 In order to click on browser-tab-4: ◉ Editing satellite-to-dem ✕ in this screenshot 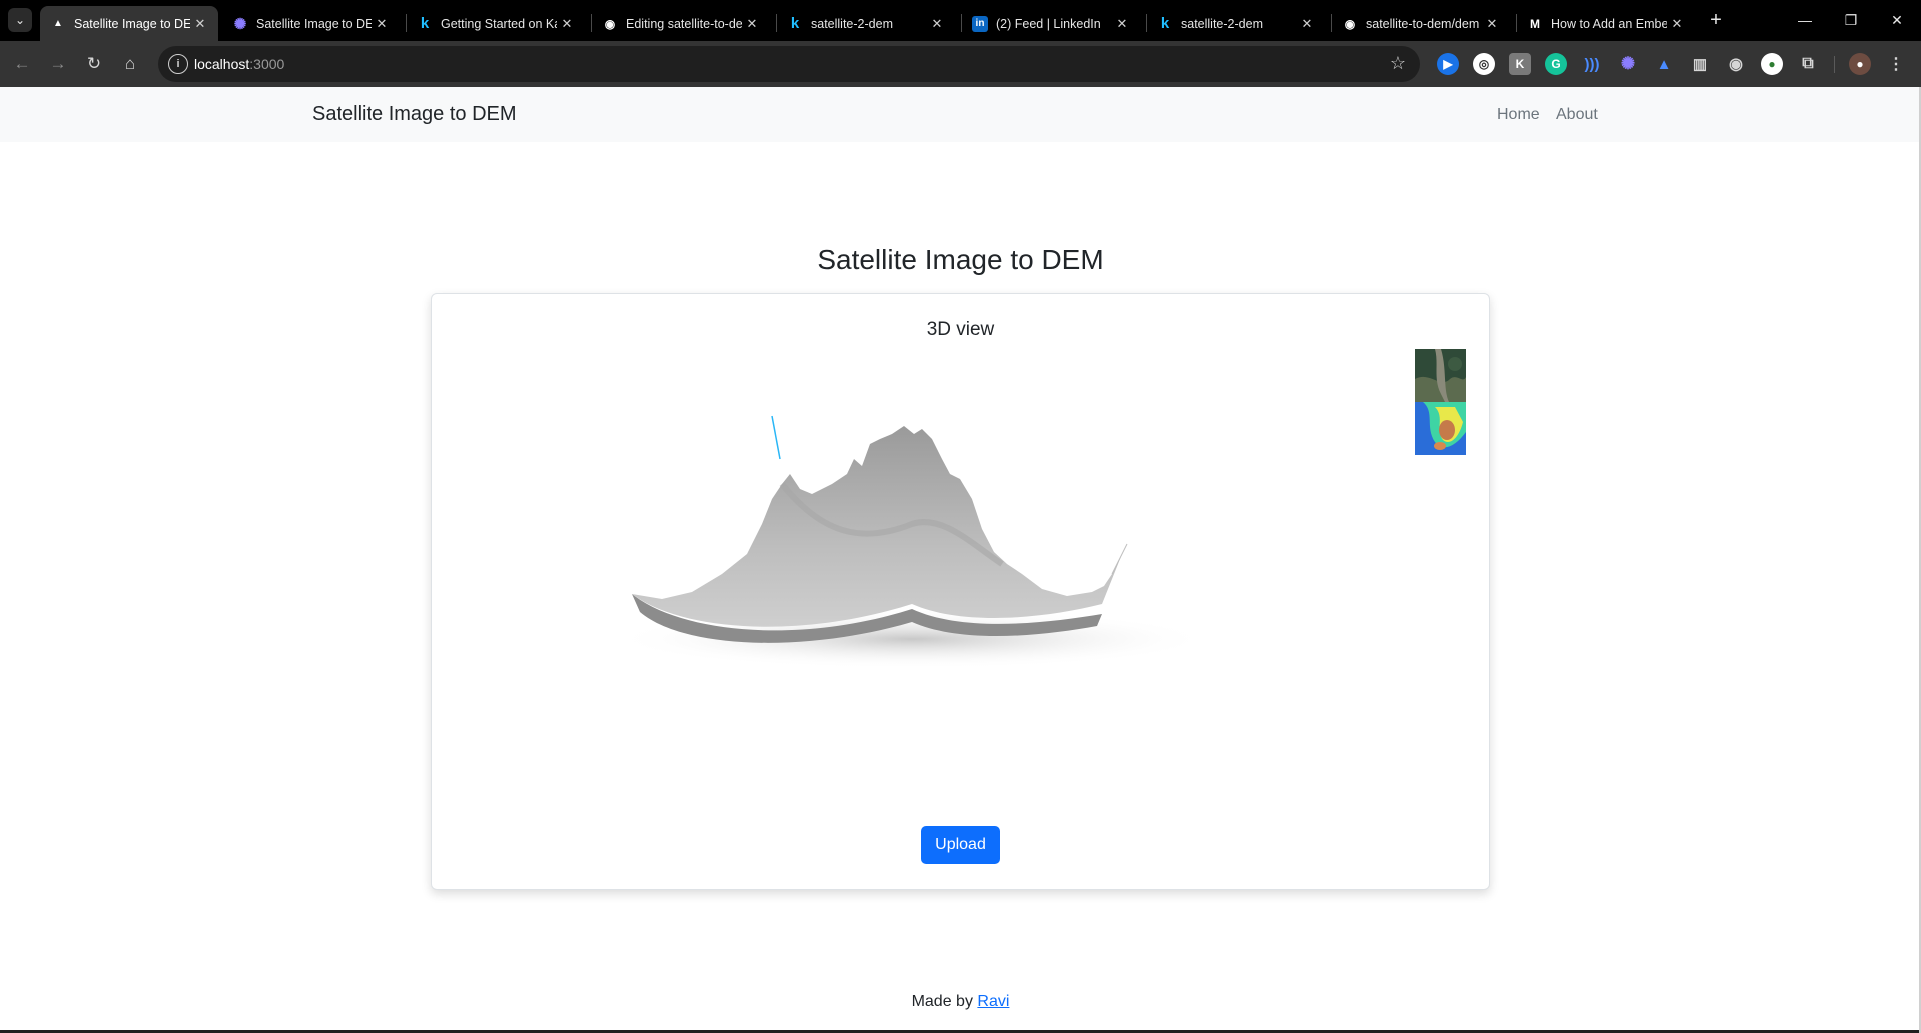, I will do `click(681, 23)`.